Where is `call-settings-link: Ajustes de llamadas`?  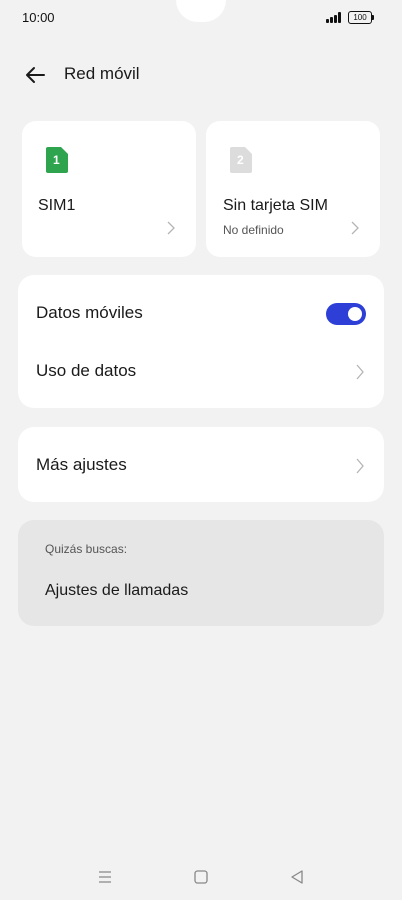 call-settings-link: Ajustes de llamadas is located at coordinates (116, 591).